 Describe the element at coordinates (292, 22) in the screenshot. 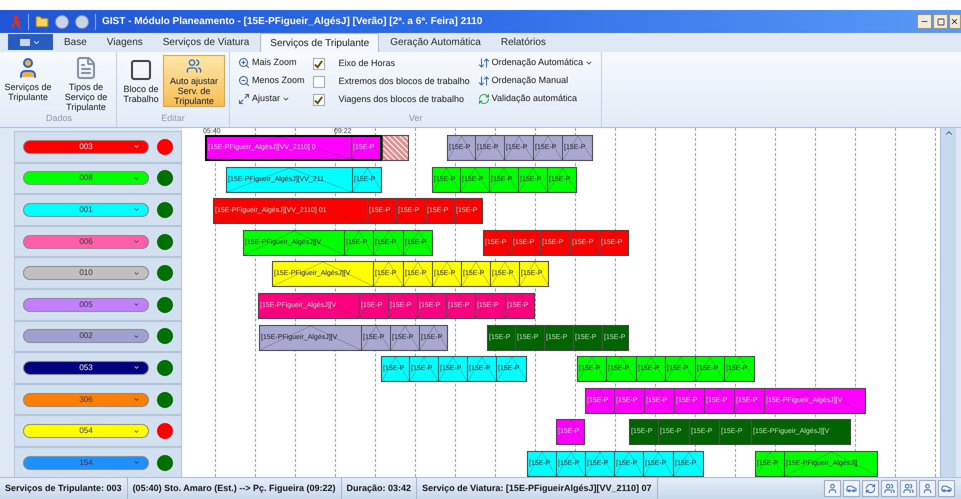

I see `window-title: GIST - Módulo Planeamento - [15E-PFigueir_AlgésJ] [Verão] [2ª. a 6ª. Feira] 2110` at that location.